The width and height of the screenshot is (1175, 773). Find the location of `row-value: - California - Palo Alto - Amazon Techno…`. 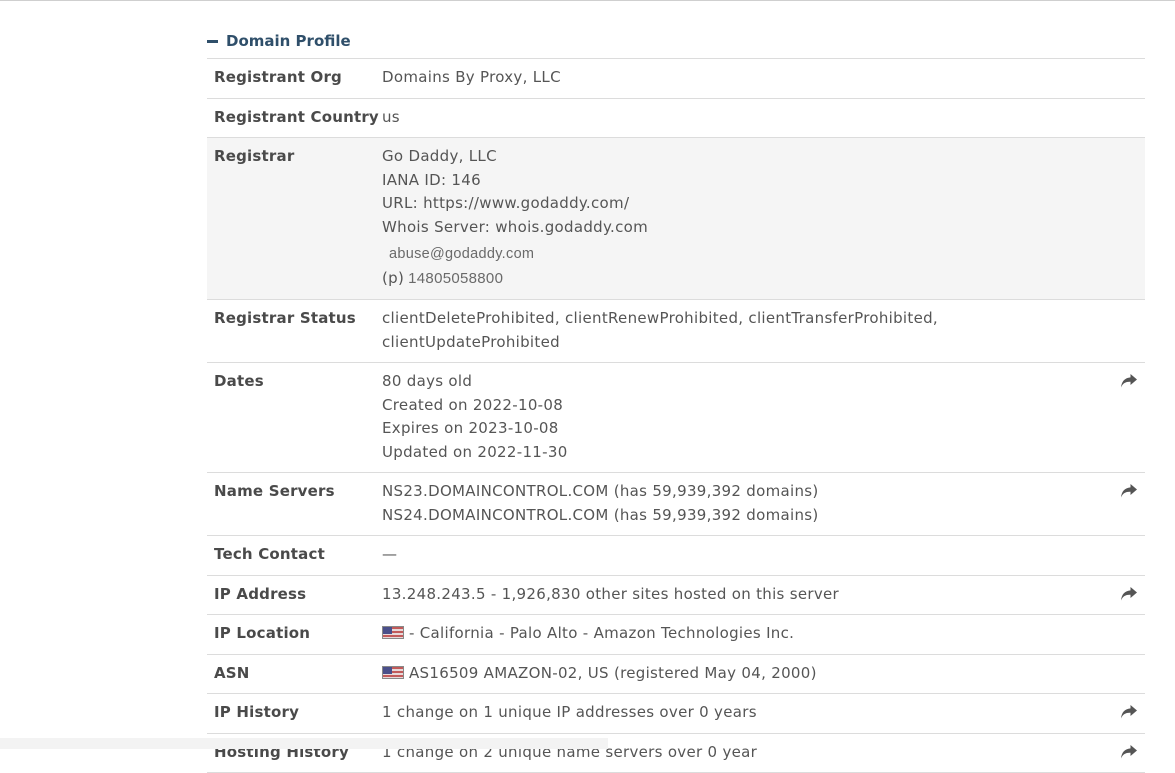

row-value: - California - Palo Alto - Amazon Techno… is located at coordinates (763, 634).